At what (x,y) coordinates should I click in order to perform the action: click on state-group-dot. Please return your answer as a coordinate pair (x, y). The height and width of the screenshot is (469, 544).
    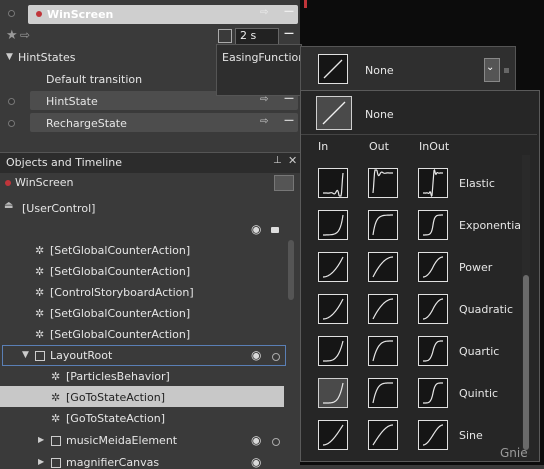
    Looking at the image, I should click on (11, 13).